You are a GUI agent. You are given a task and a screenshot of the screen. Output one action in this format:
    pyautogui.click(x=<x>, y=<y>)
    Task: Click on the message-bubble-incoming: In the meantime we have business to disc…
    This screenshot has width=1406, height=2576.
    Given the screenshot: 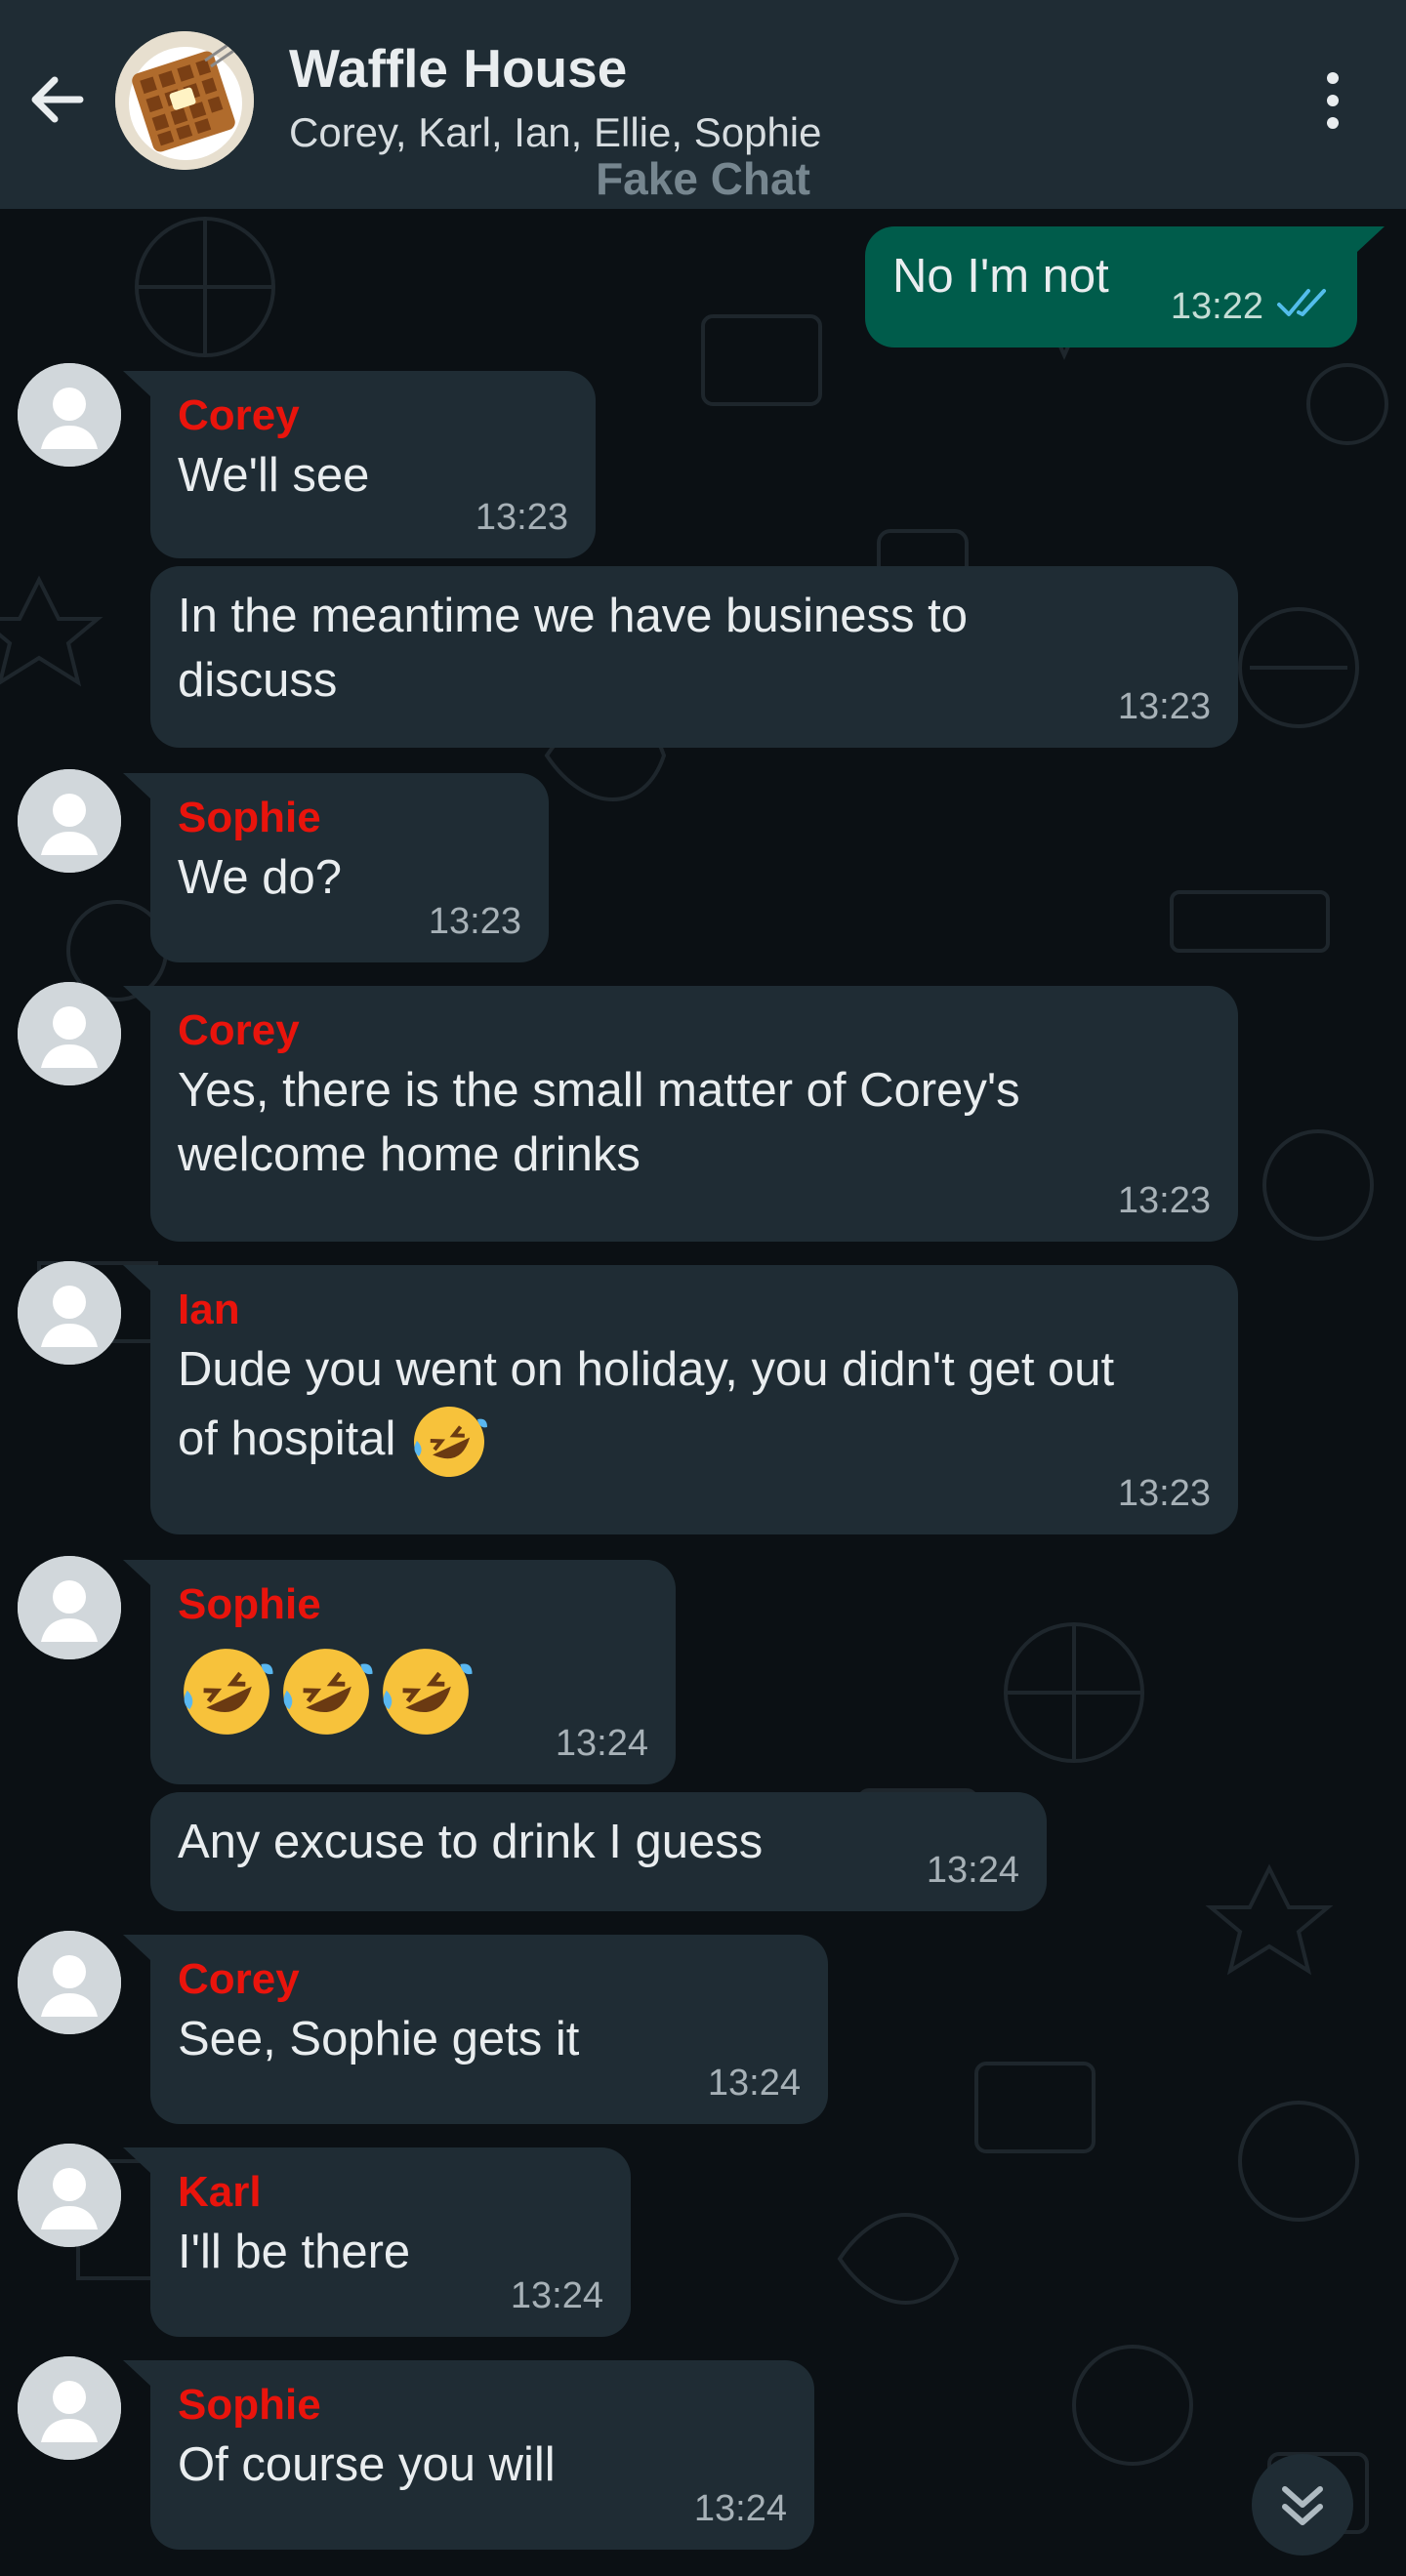 What is the action you would take?
    pyautogui.click(x=694, y=657)
    